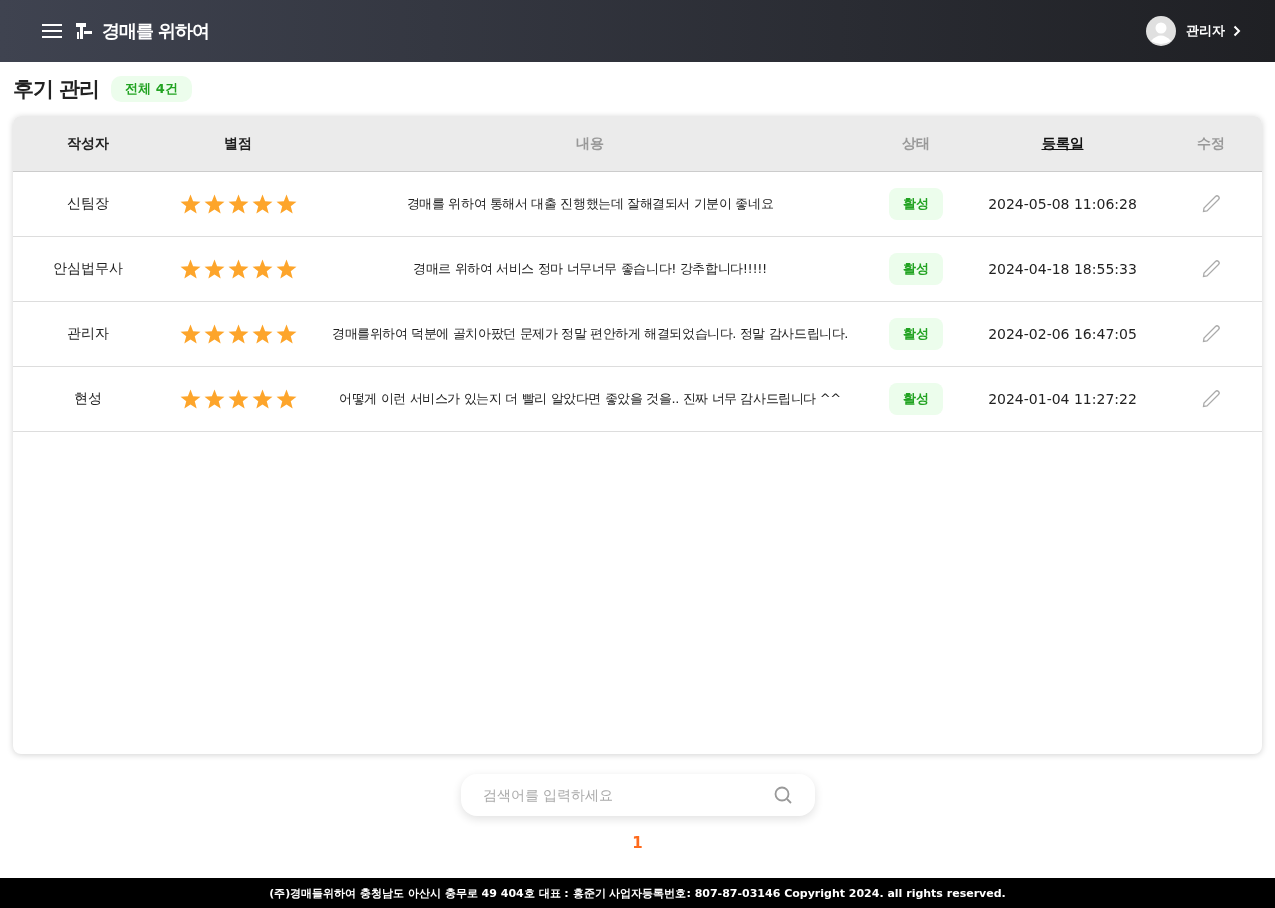  What do you see at coordinates (1062, 269) in the screenshot?
I see `date-cell-text: 2024-04-18 18:55:33` at bounding box center [1062, 269].